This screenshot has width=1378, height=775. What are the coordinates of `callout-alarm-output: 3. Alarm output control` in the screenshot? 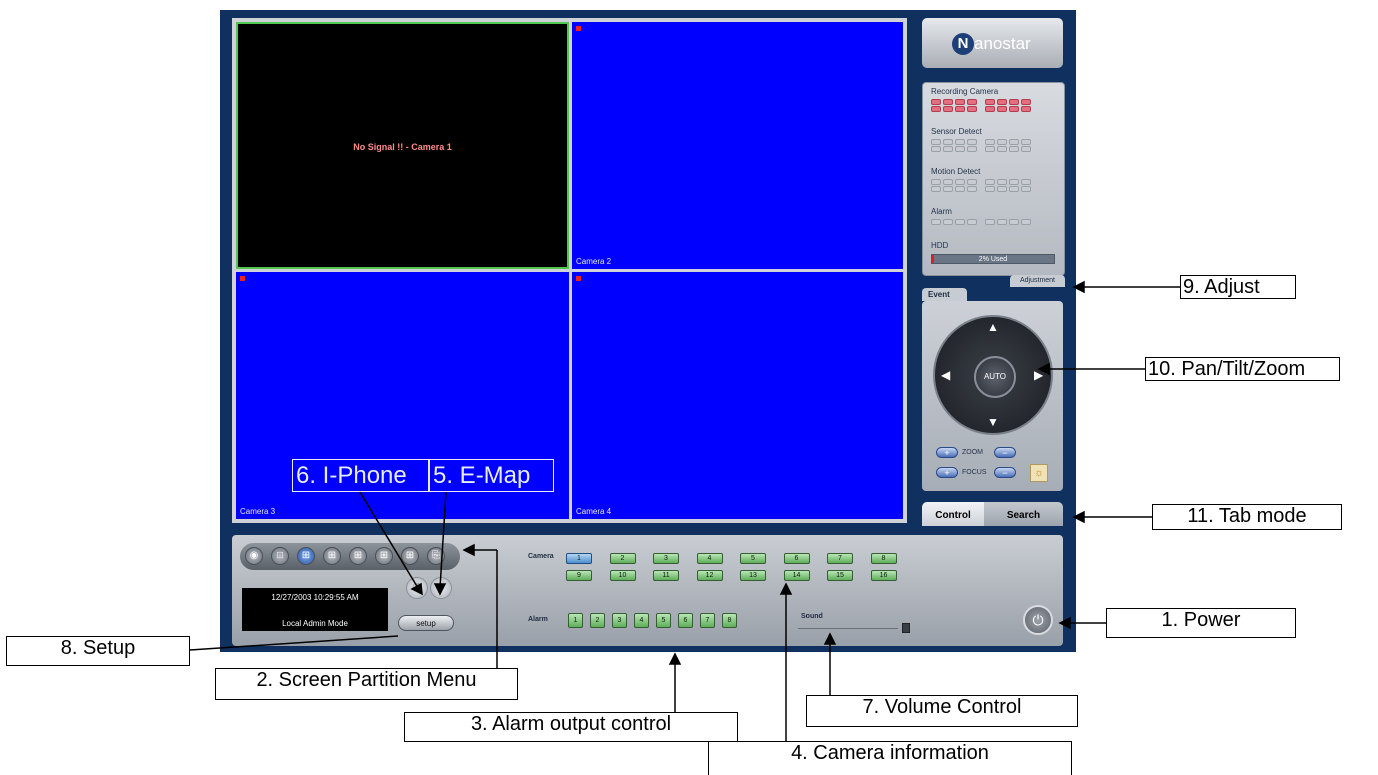 It's located at (571, 727).